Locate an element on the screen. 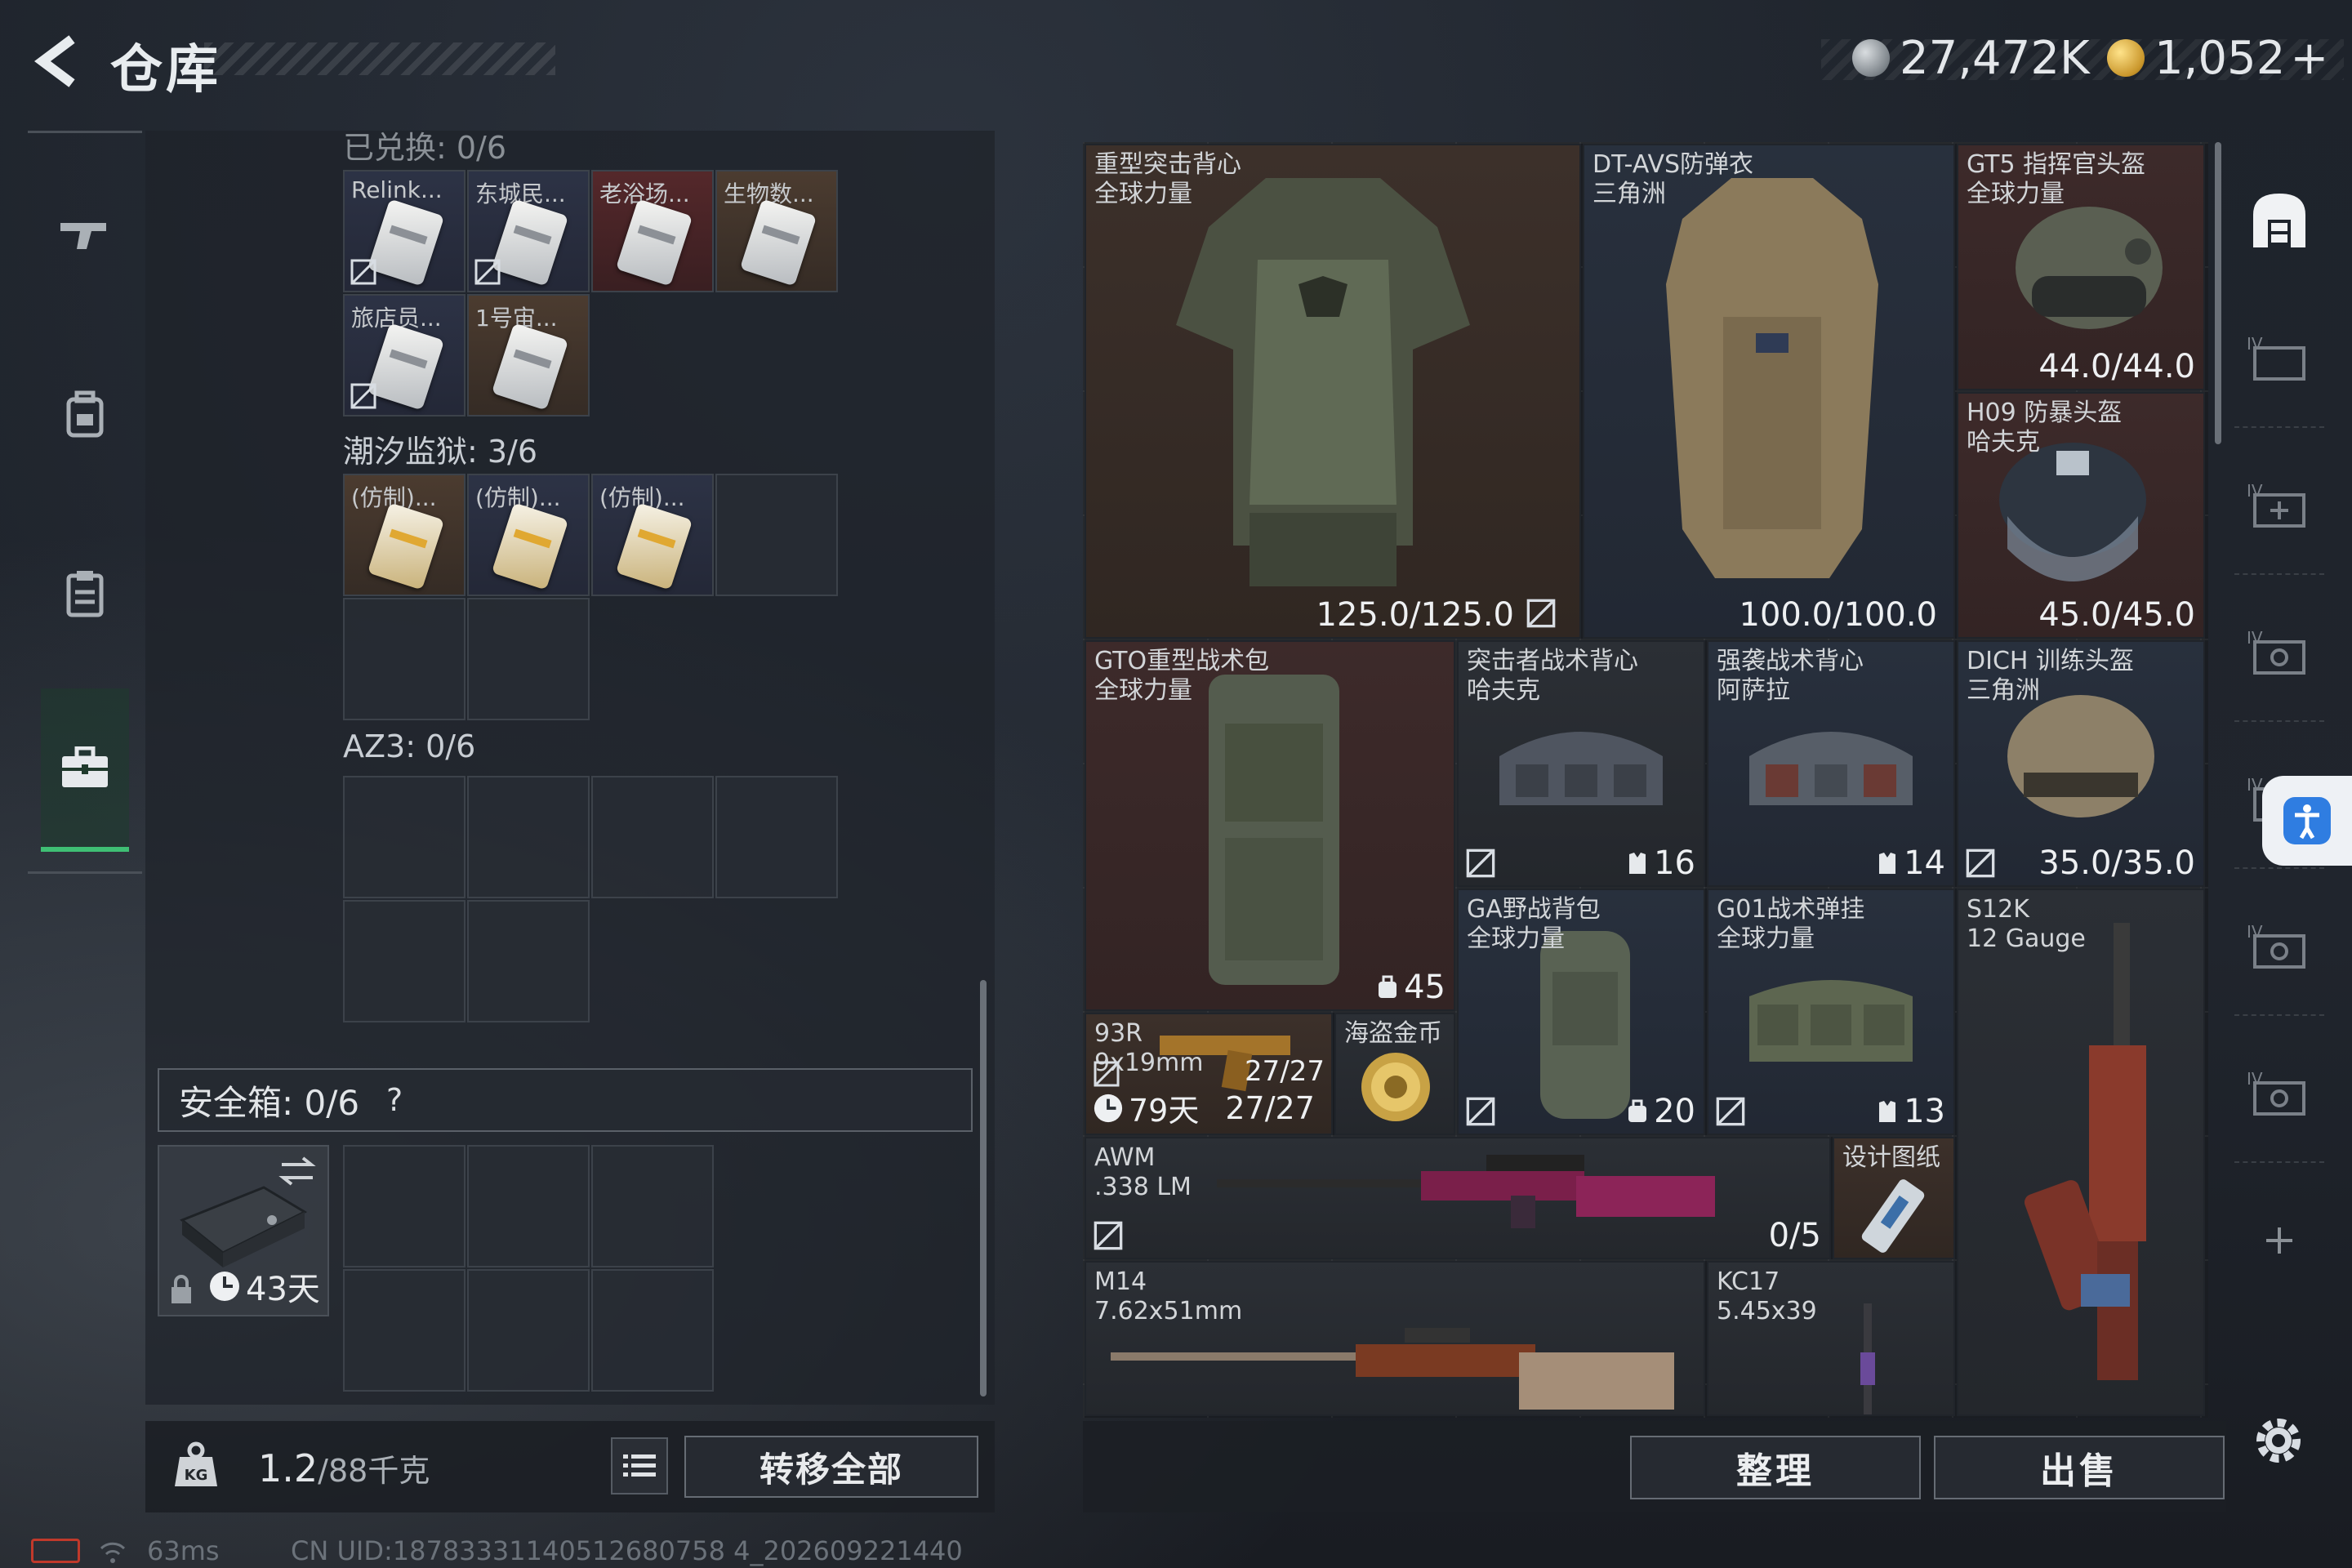 Image resolution: width=2352 pixels, height=1568 pixels. add-stash-button is located at coordinates (2279, 1240).